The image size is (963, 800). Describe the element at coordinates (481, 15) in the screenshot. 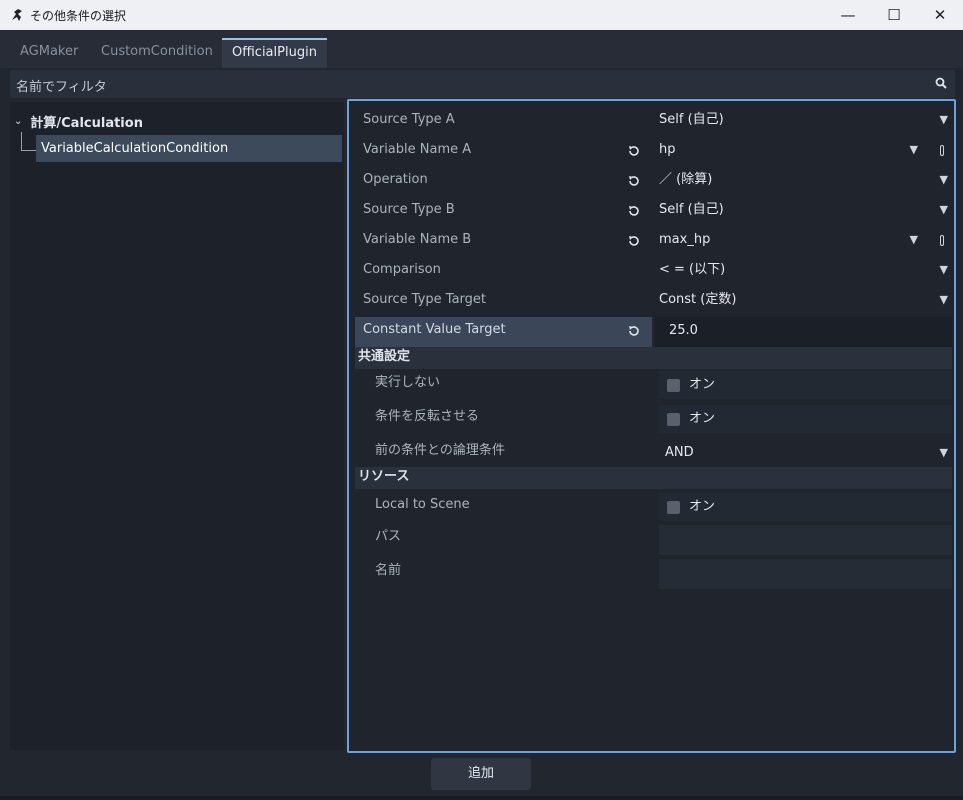

I see `title-bar: その他条件の選択 — ☐ ✕` at that location.